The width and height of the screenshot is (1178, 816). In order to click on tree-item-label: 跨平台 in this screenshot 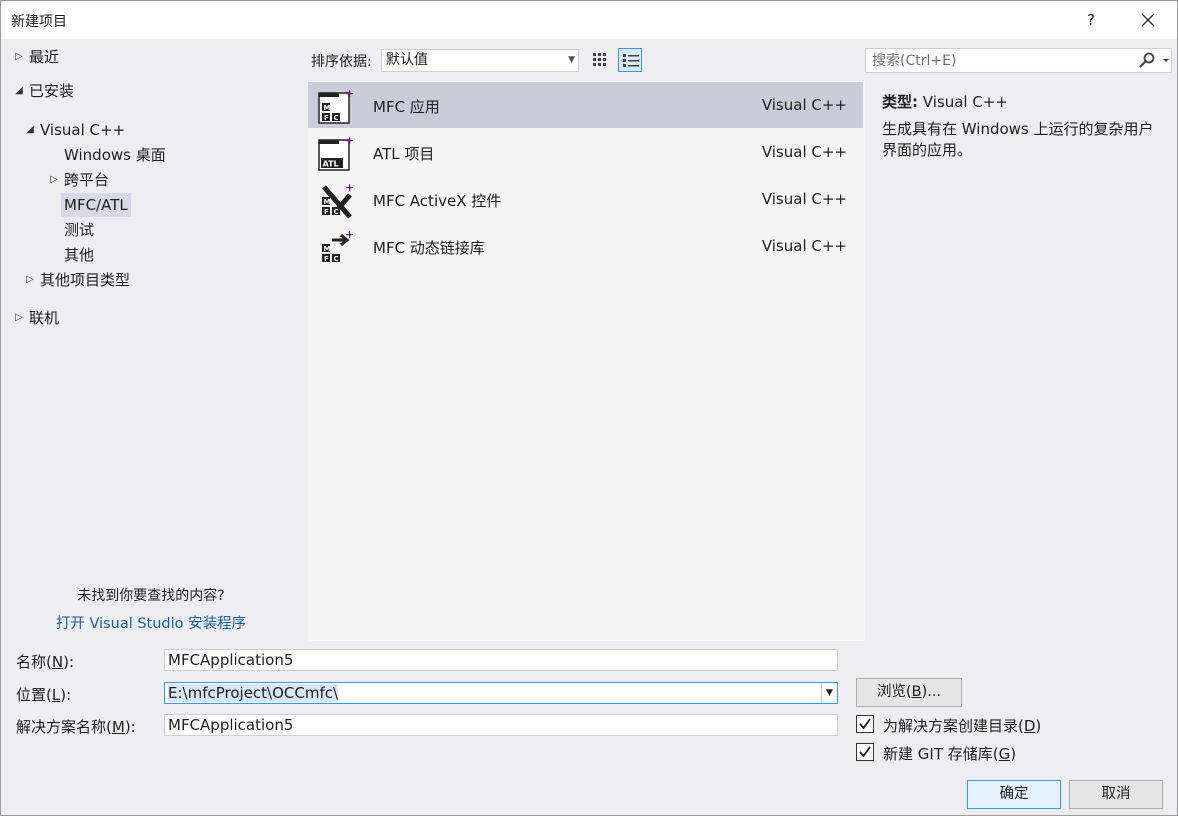, I will do `click(87, 180)`.